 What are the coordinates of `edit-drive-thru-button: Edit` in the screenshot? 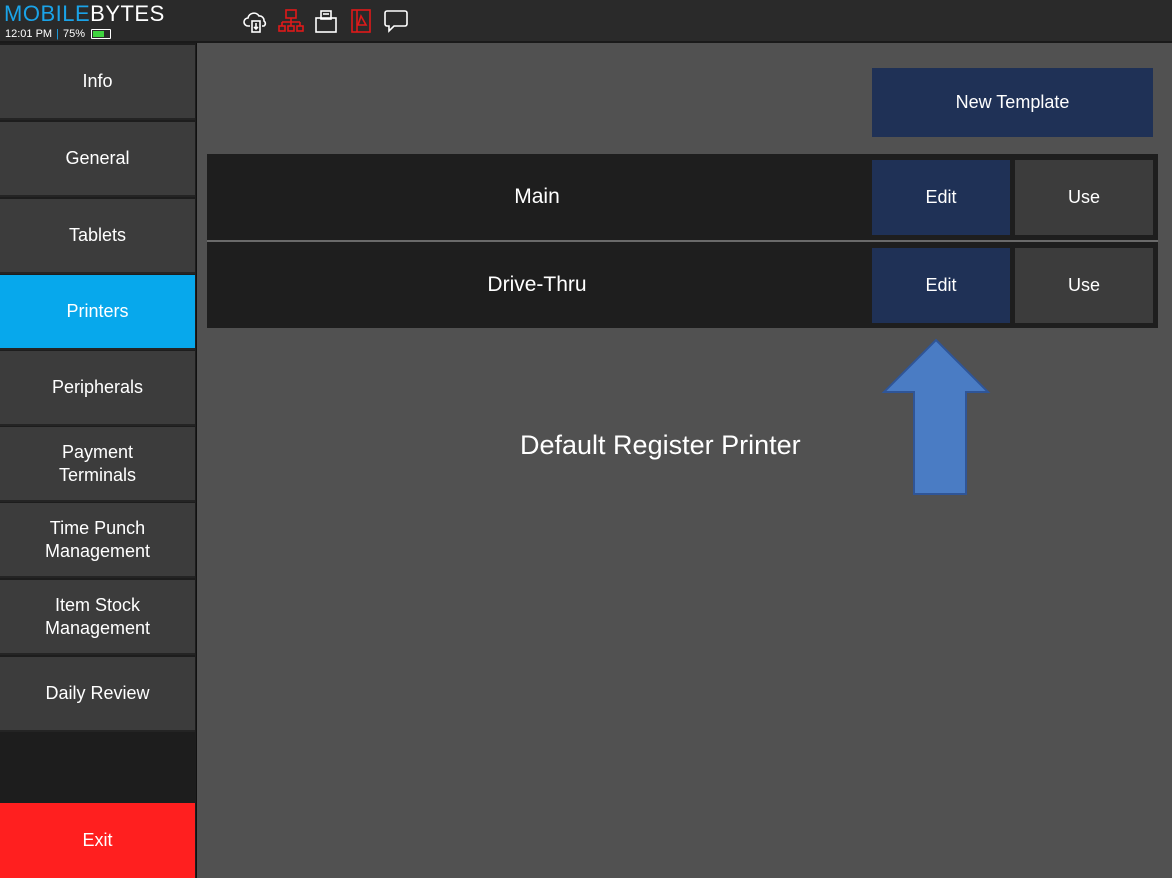 It's located at (941, 285).